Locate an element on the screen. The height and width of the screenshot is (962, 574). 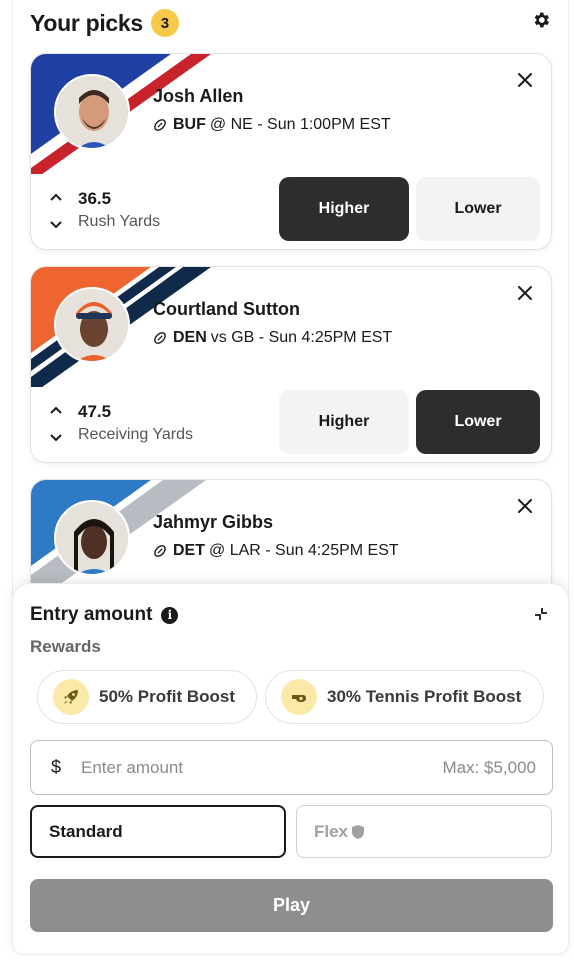
matchup-text: vs GB - Sun 4:25PM EST is located at coordinates (301, 337).